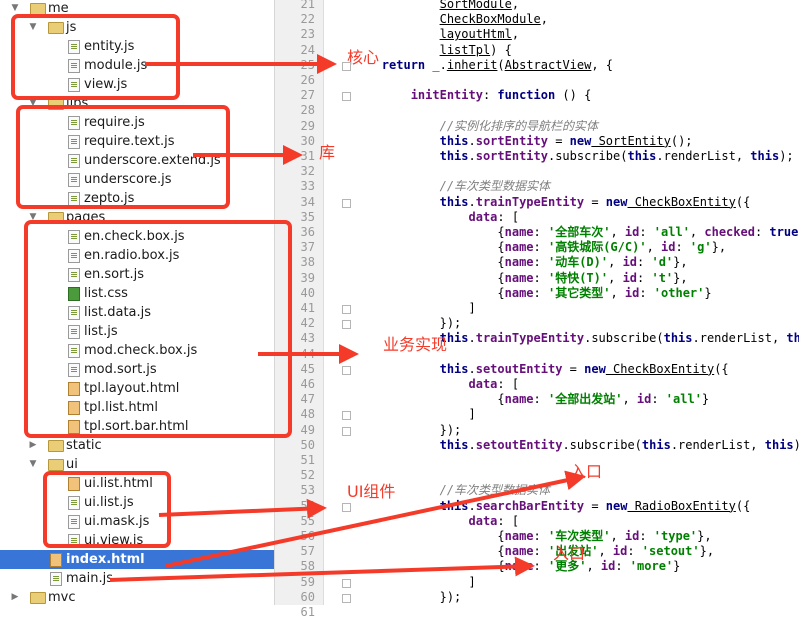  Describe the element at coordinates (242, 508) in the screenshot. I see `ui-arrow` at that location.